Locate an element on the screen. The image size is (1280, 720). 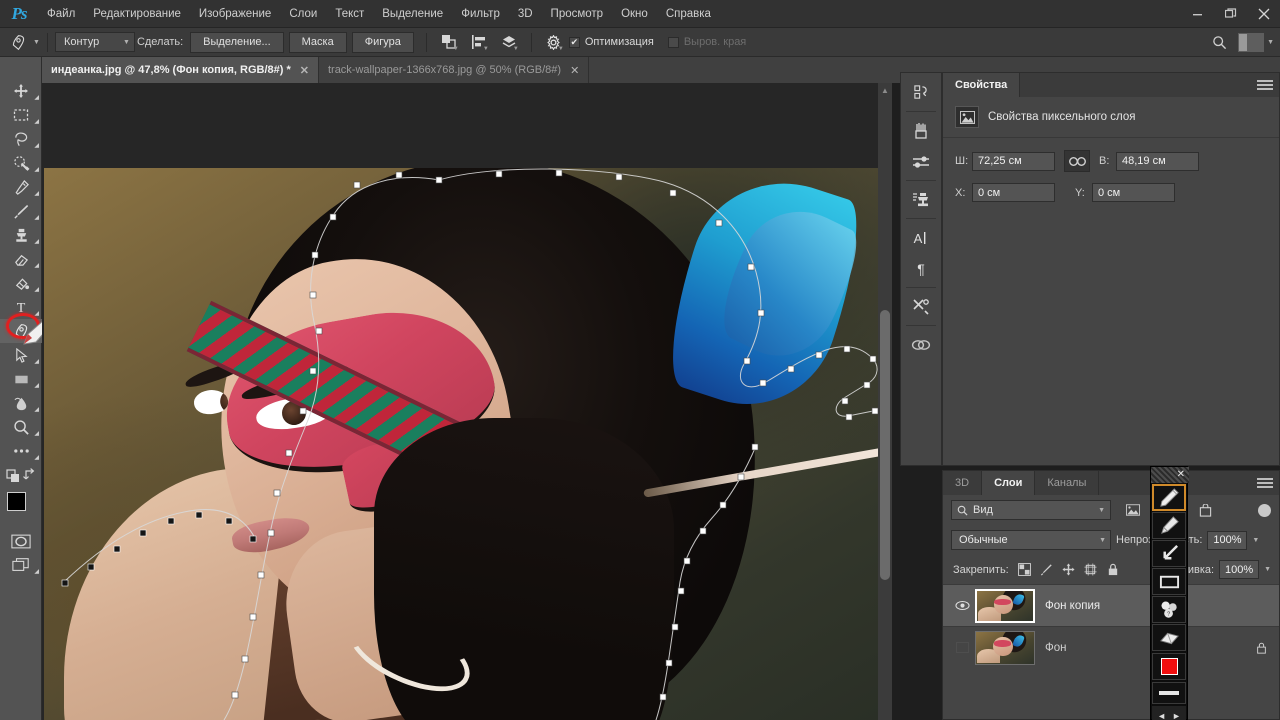
move-tool: ◢ is located at coordinates (21, 91).